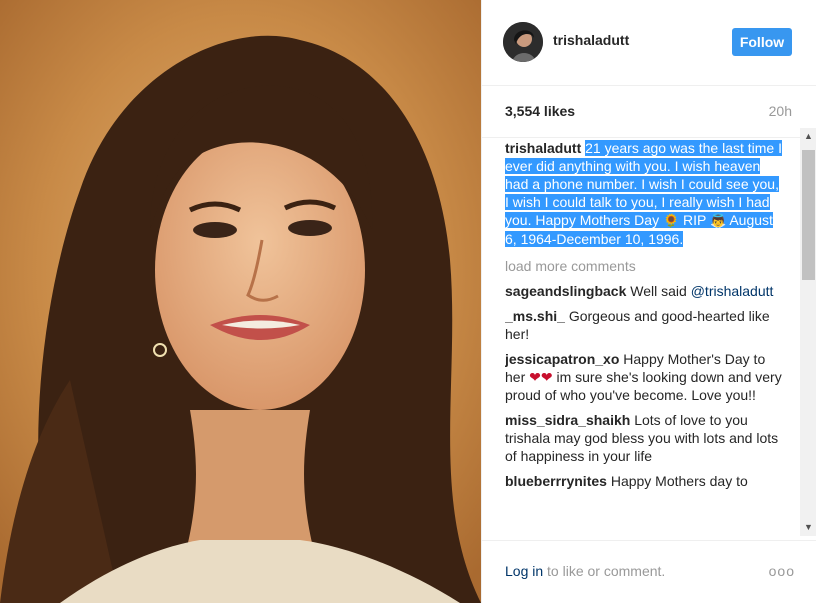 The height and width of the screenshot is (603, 816). What do you see at coordinates (780, 111) in the screenshot?
I see `post-time: 20h` at bounding box center [780, 111].